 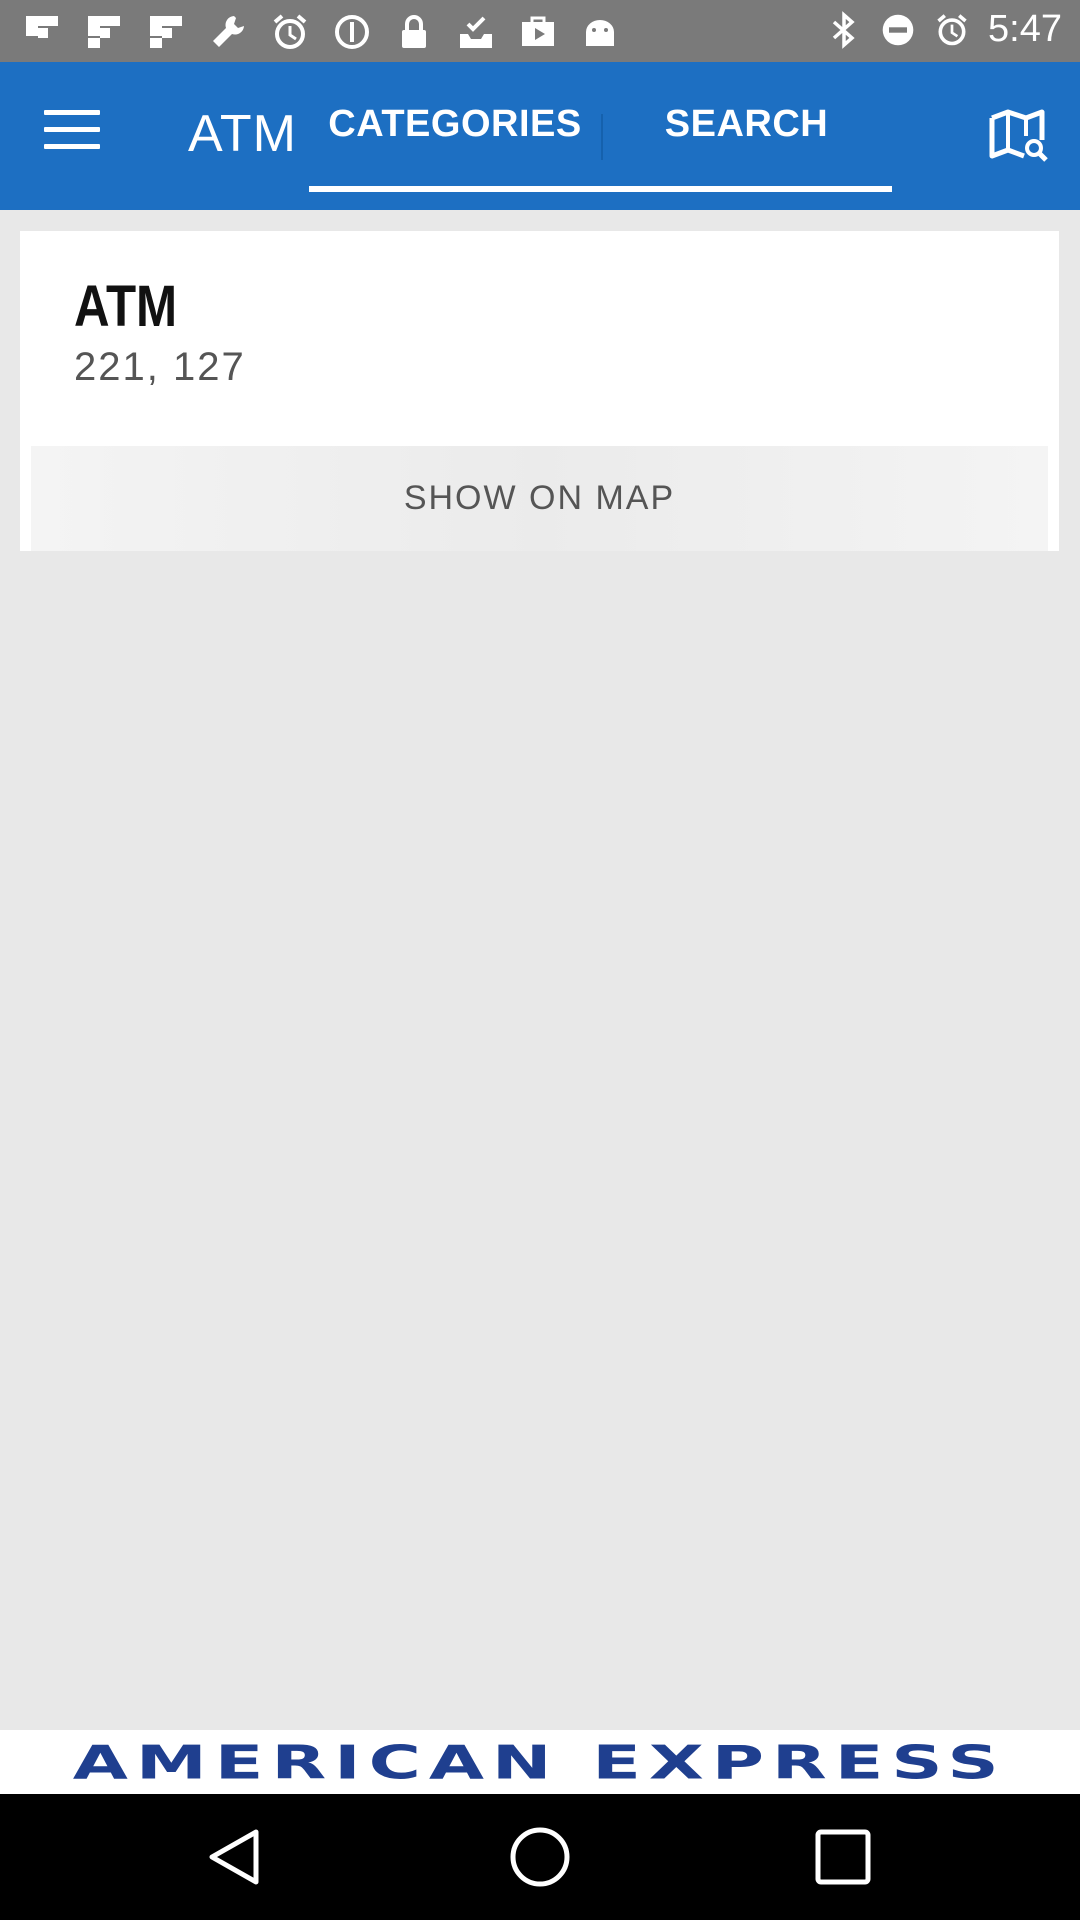 What do you see at coordinates (321, 32) in the screenshot?
I see `notification-icons` at bounding box center [321, 32].